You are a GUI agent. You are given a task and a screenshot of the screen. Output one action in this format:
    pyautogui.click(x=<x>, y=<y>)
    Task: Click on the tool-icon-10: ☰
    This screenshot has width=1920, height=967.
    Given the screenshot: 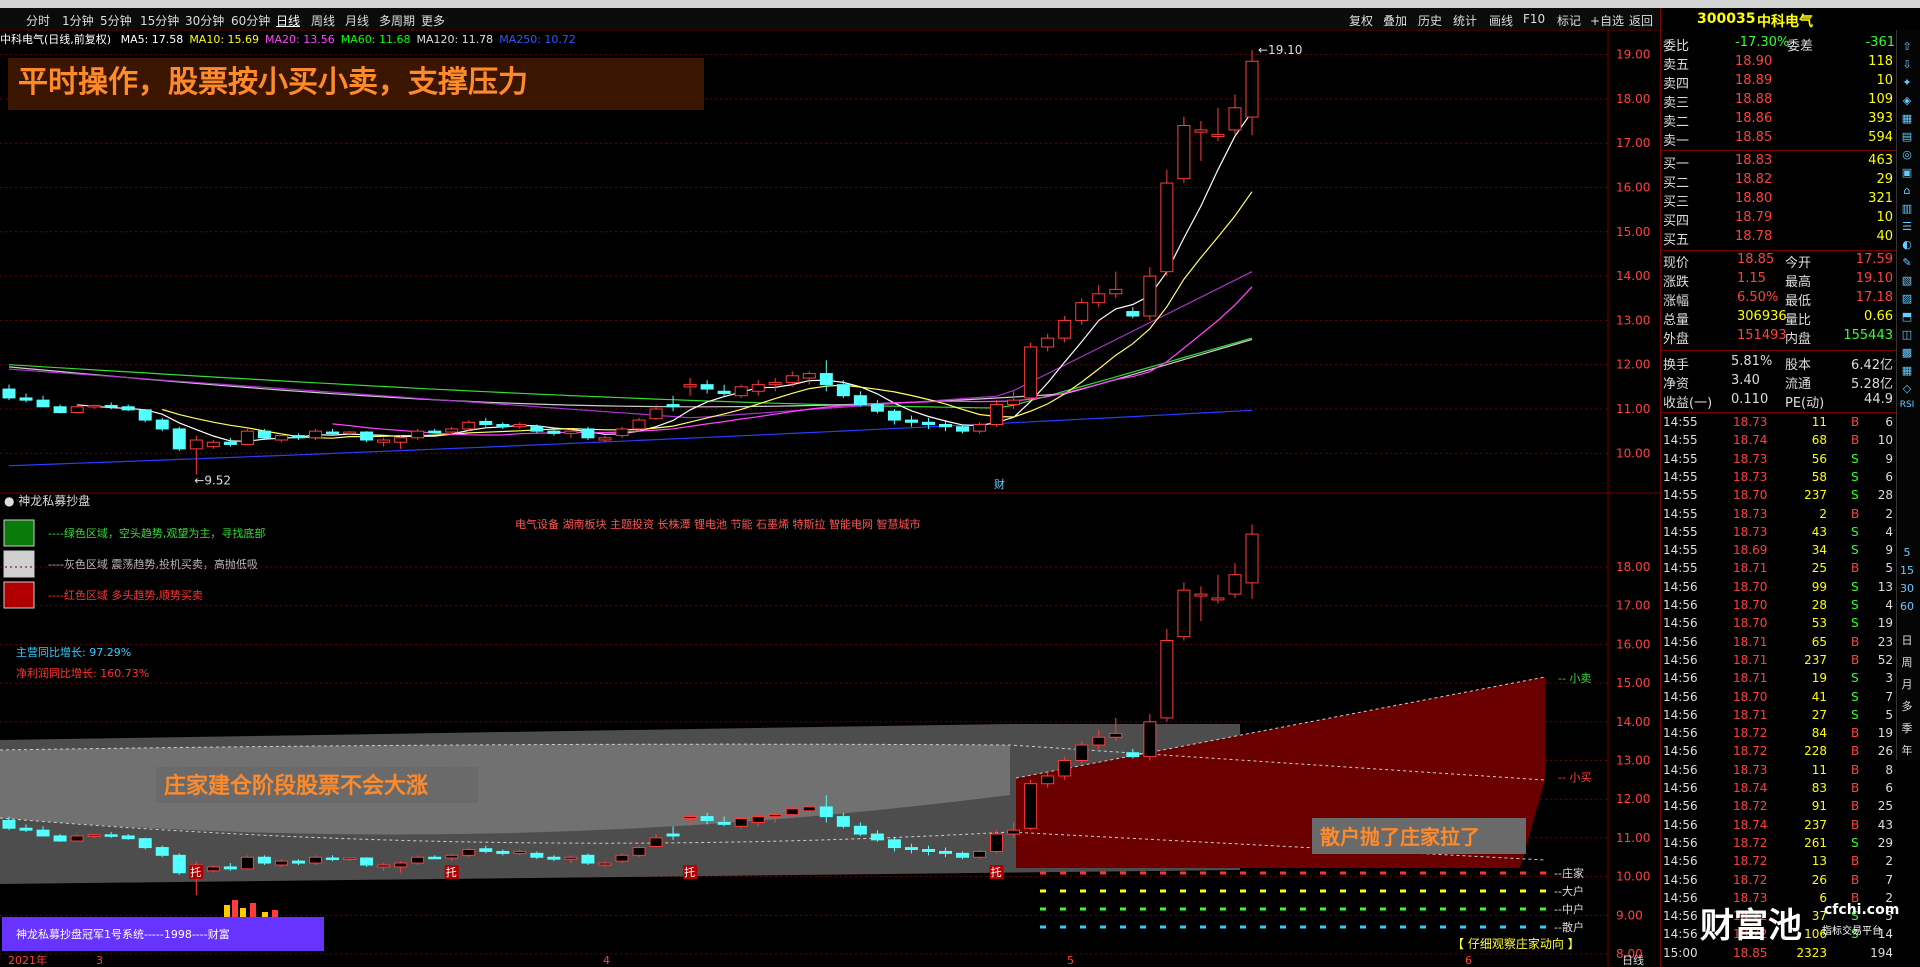 What is the action you would take?
    pyautogui.click(x=1907, y=228)
    